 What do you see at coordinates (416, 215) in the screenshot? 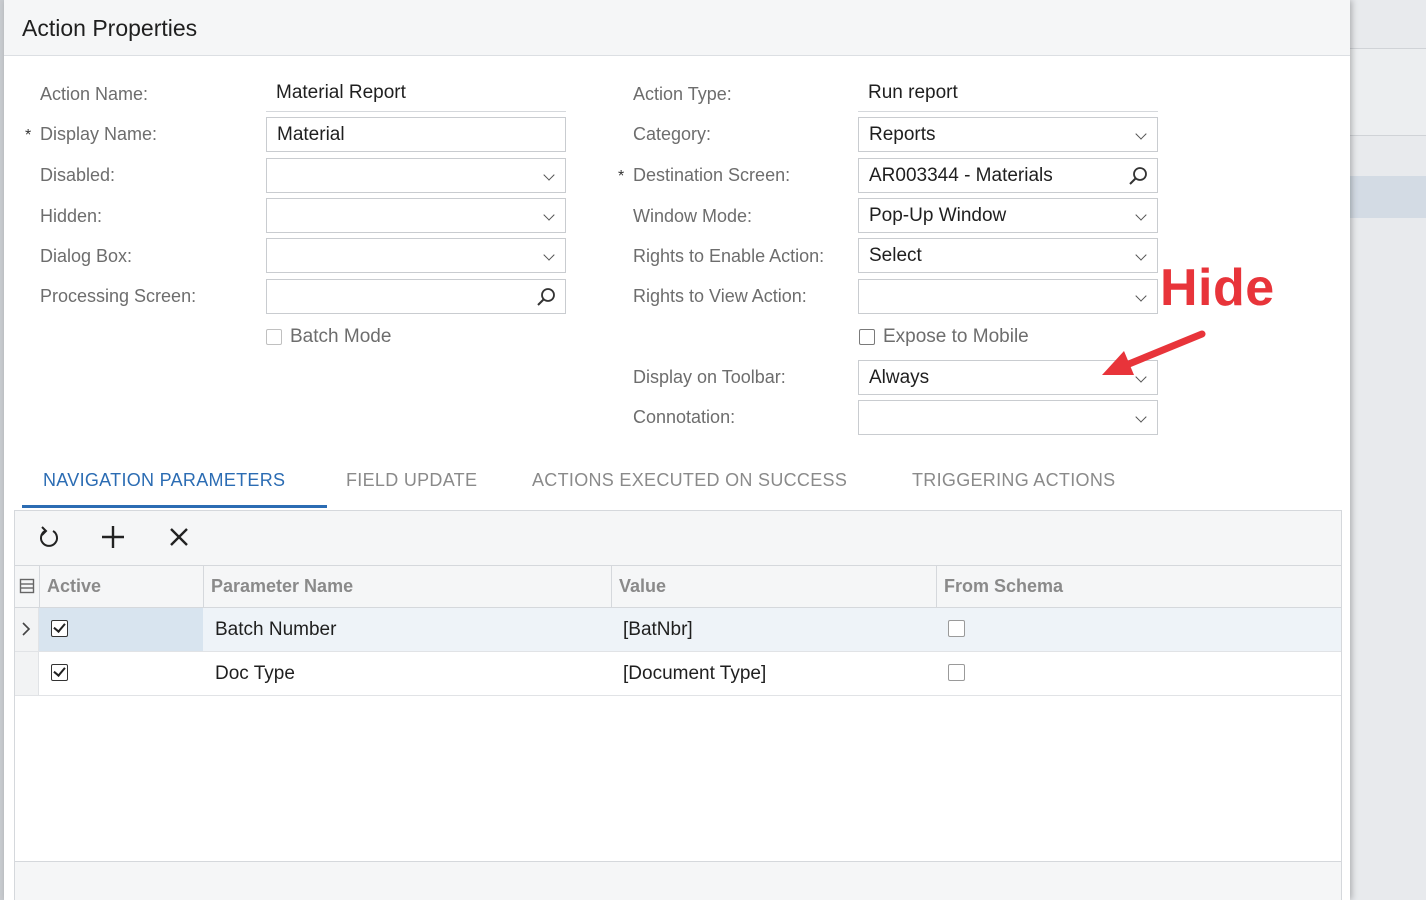
I see `hidden-select` at bounding box center [416, 215].